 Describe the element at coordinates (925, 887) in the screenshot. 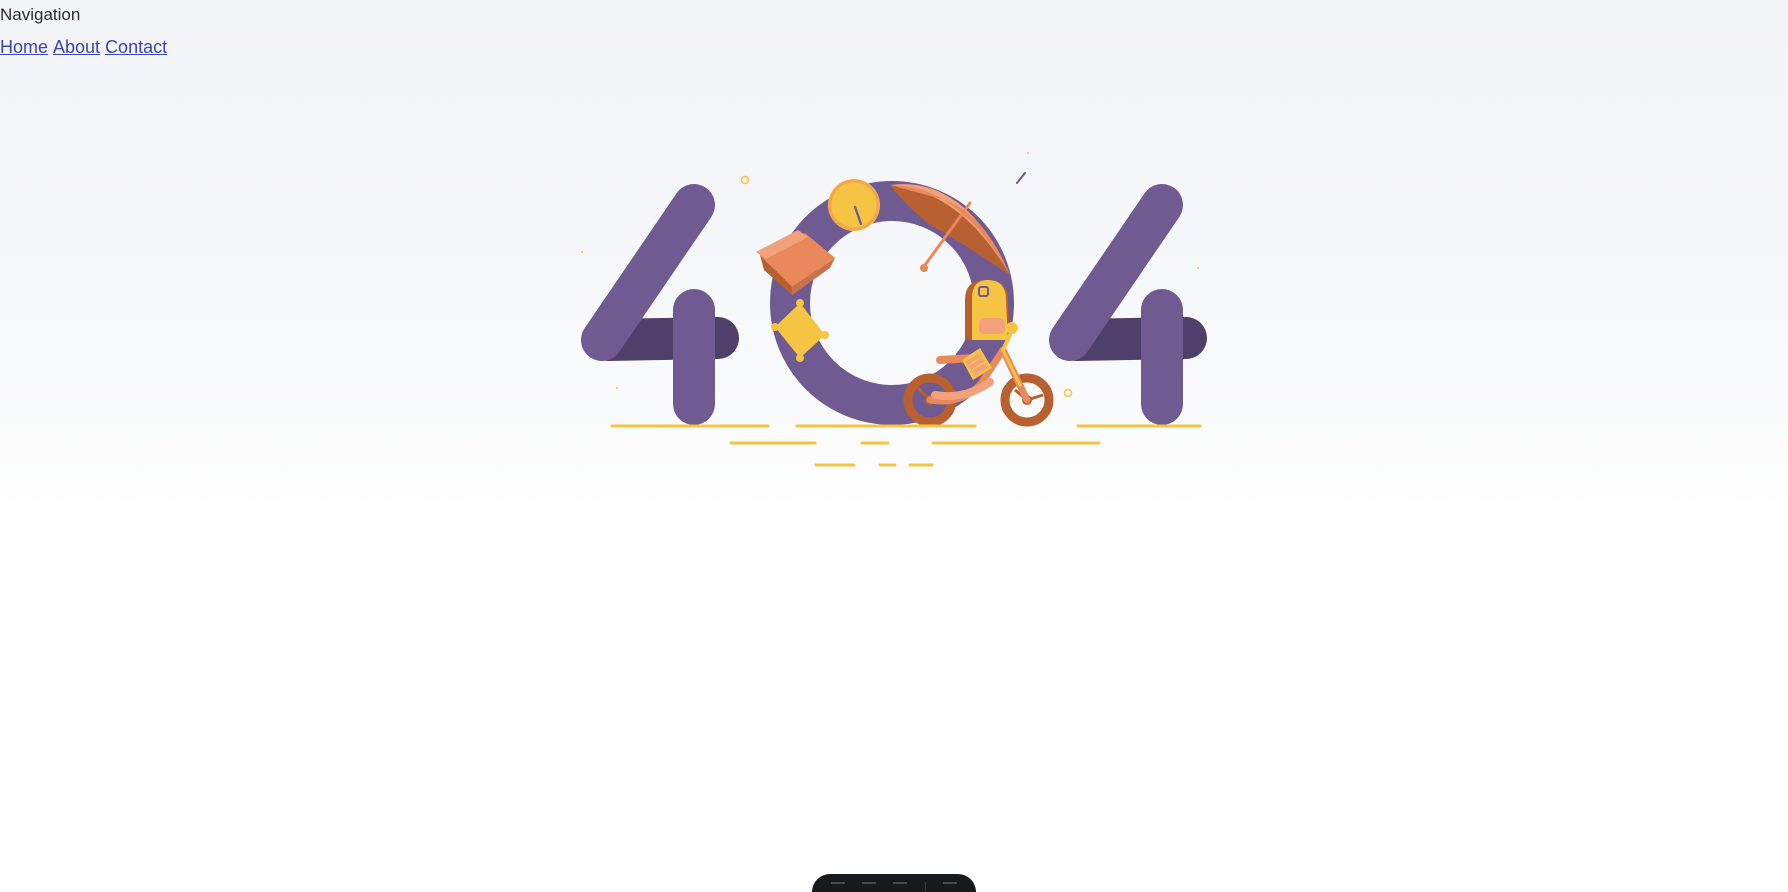

I see `toolbar-divider` at that location.